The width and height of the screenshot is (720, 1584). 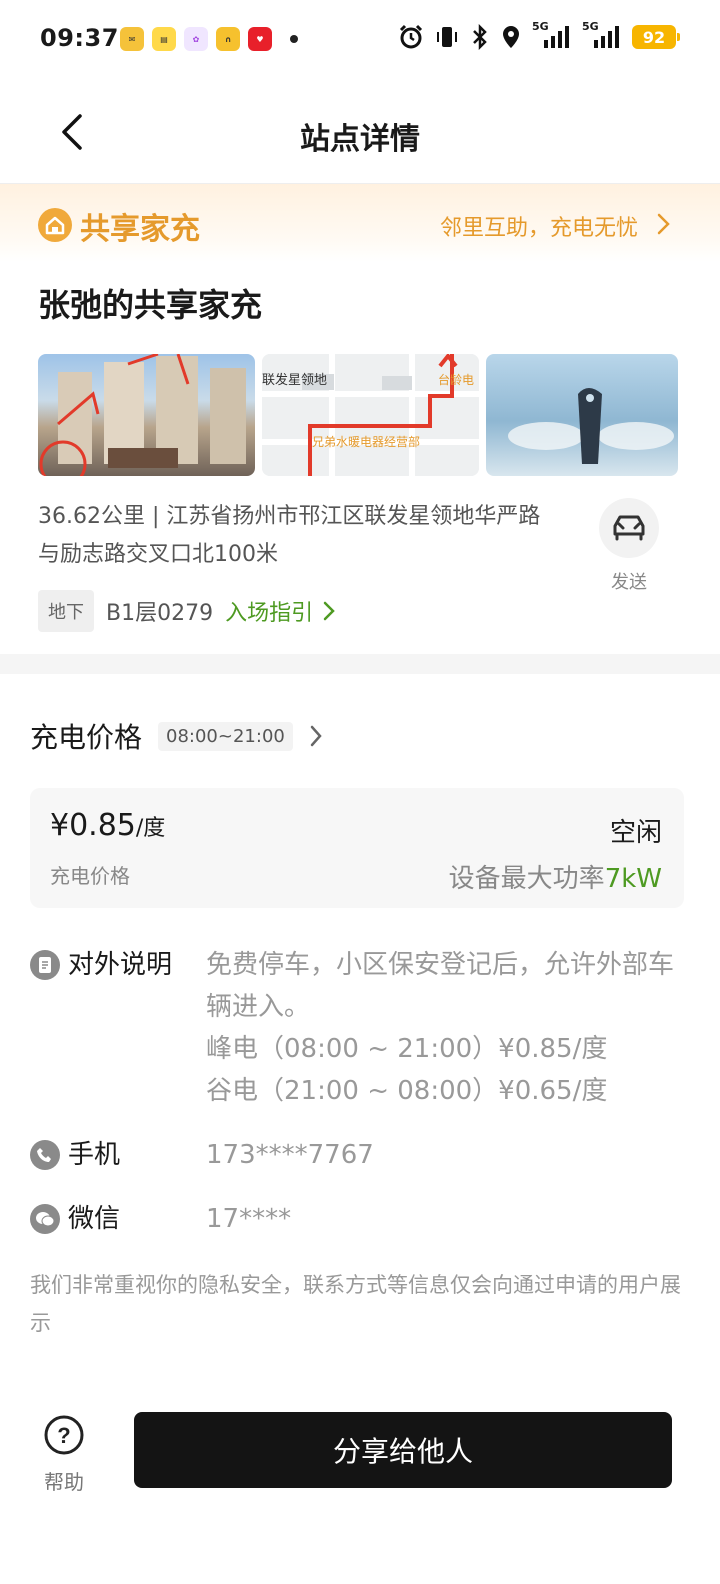 What do you see at coordinates (360, 664) in the screenshot?
I see `section-divider` at bounding box center [360, 664].